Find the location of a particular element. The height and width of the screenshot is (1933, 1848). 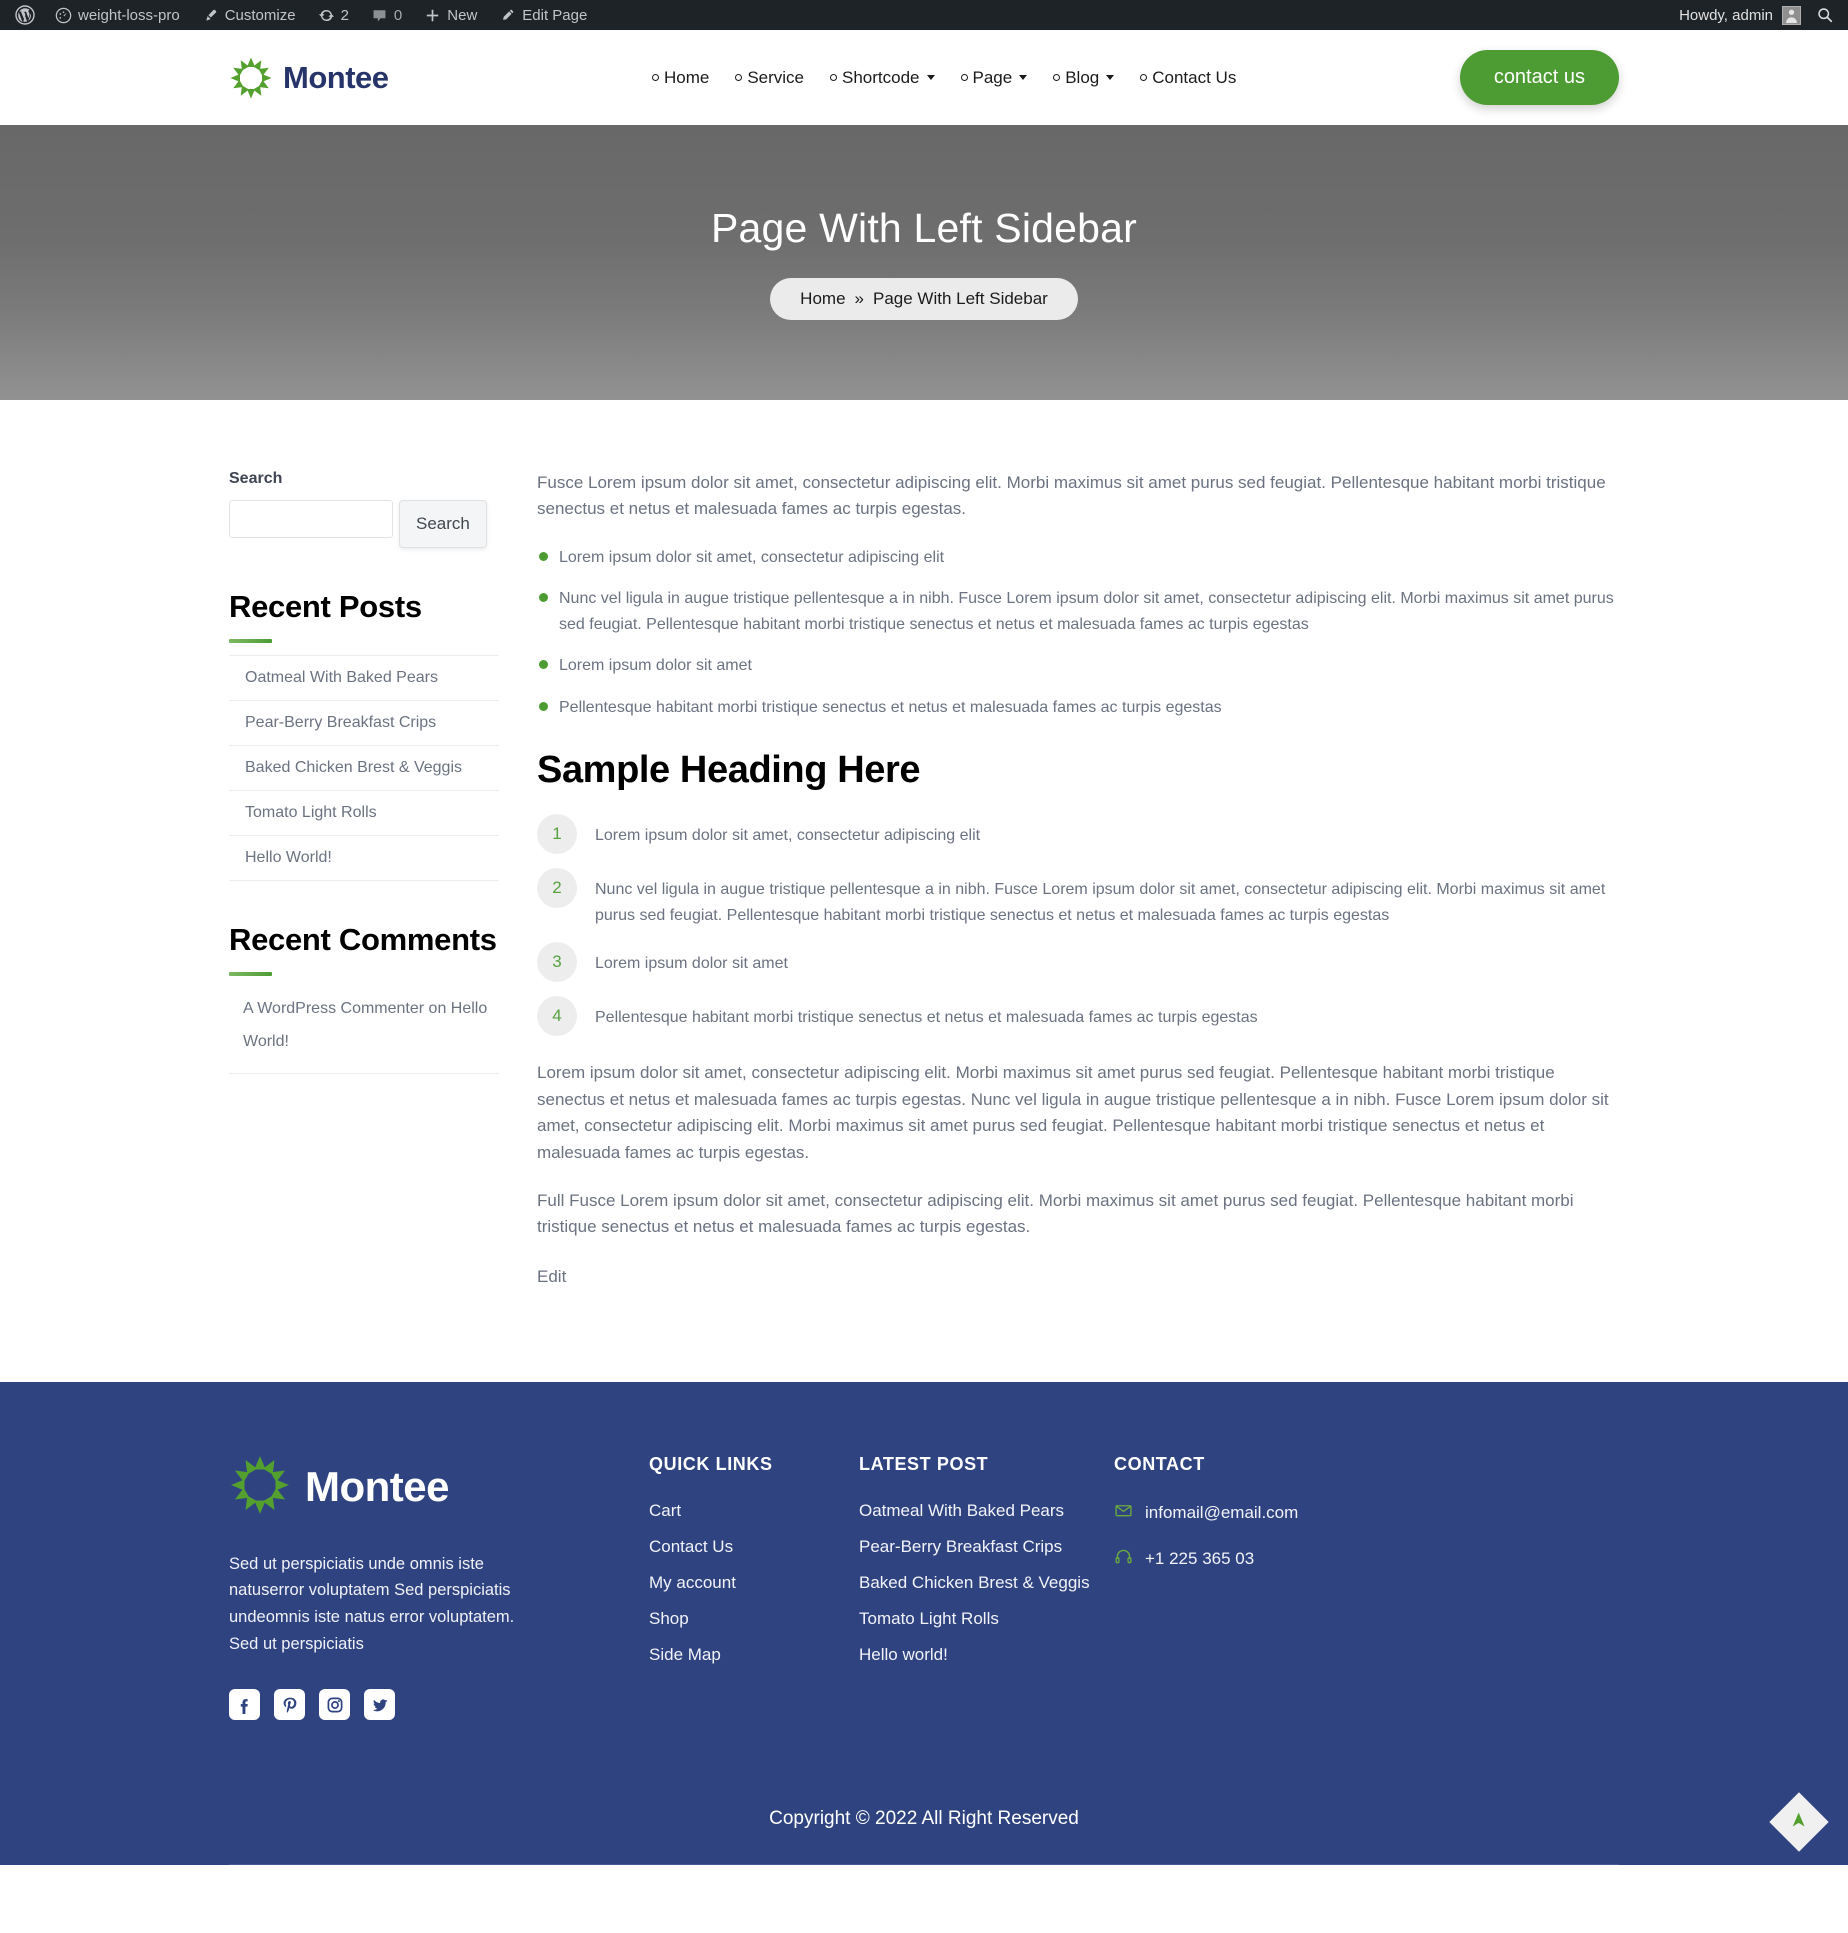

envelope-icon is located at coordinates (1123, 1513).